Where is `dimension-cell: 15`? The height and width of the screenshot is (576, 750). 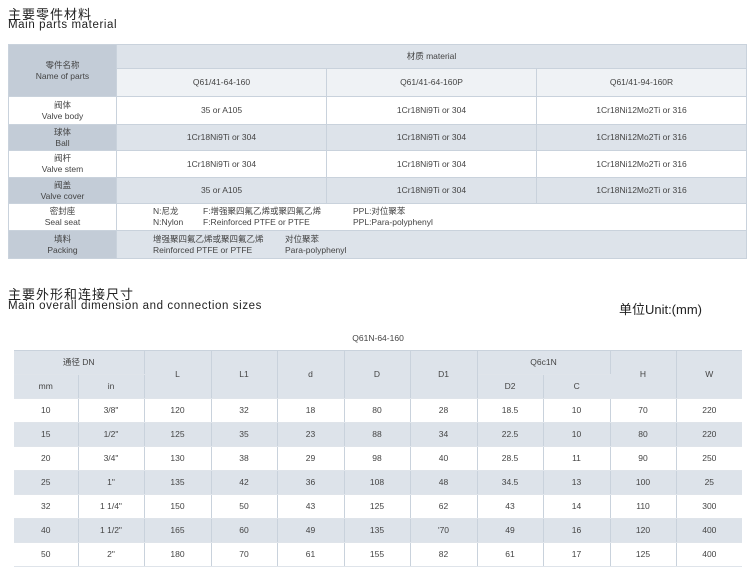 dimension-cell: 15 is located at coordinates (46, 434).